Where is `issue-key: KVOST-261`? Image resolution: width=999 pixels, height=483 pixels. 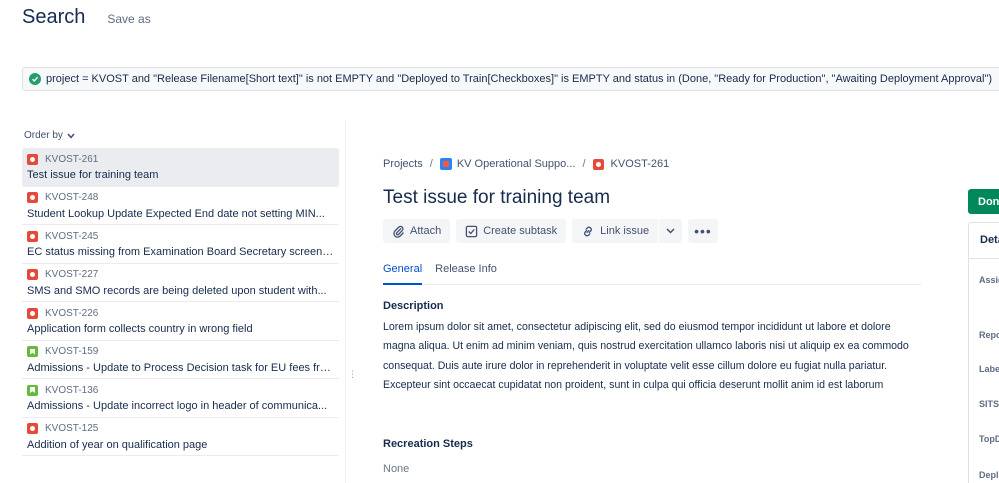 issue-key: KVOST-261 is located at coordinates (72, 159).